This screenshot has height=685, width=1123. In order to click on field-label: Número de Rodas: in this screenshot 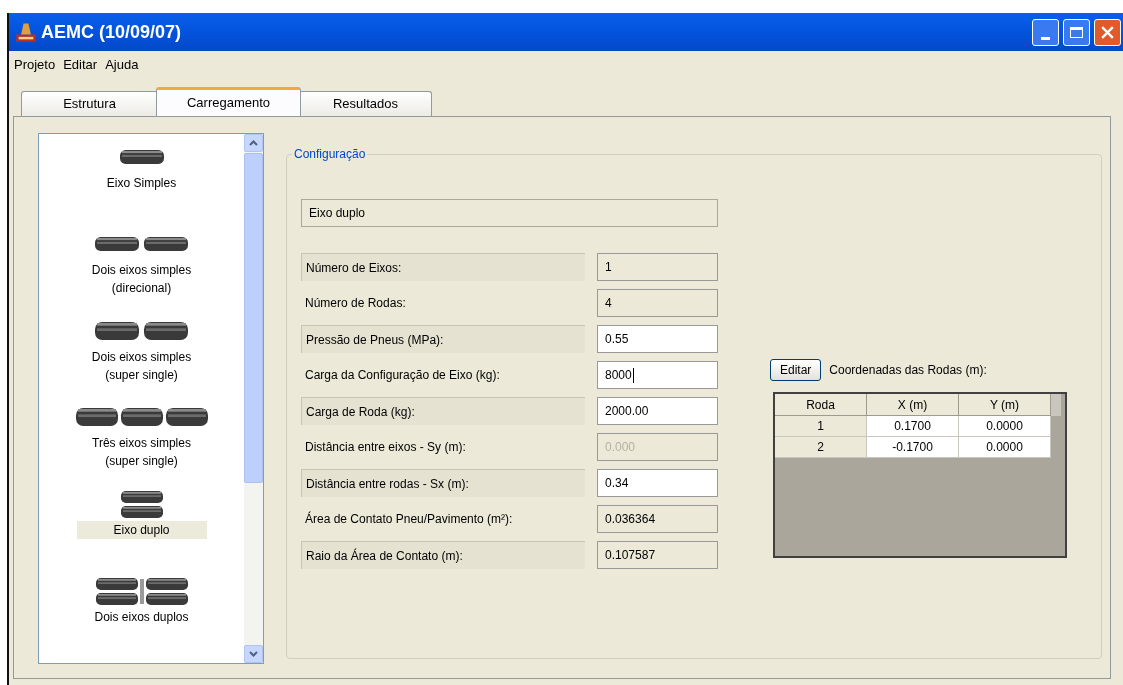, I will do `click(355, 303)`.